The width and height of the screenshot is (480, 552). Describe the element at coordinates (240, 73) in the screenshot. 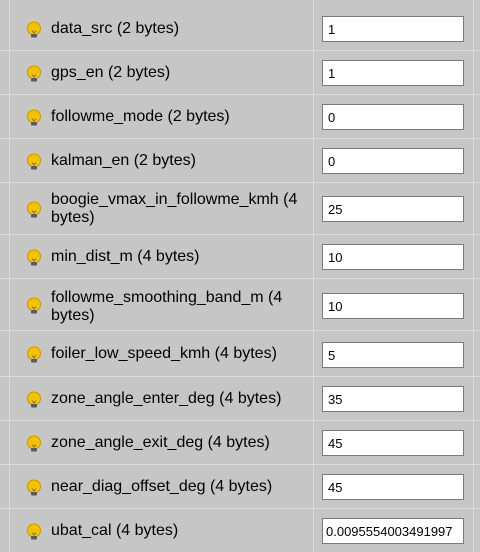

I see `param-row-gps-en: gps_en (2 bytes)` at that location.